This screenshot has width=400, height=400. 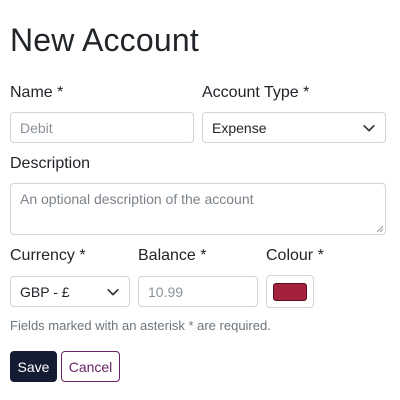 I want to click on balance-label: Balance *, so click(x=172, y=255).